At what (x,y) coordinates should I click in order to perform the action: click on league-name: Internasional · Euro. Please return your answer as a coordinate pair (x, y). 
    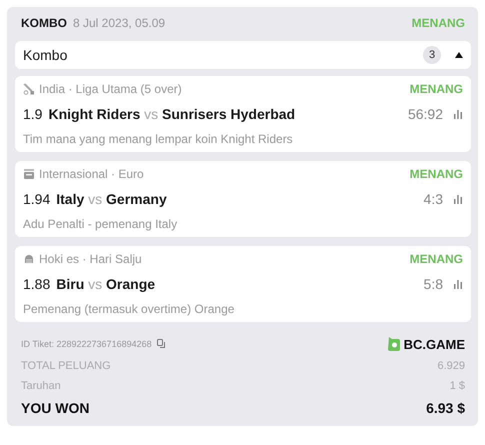
    Looking at the image, I should click on (91, 174).